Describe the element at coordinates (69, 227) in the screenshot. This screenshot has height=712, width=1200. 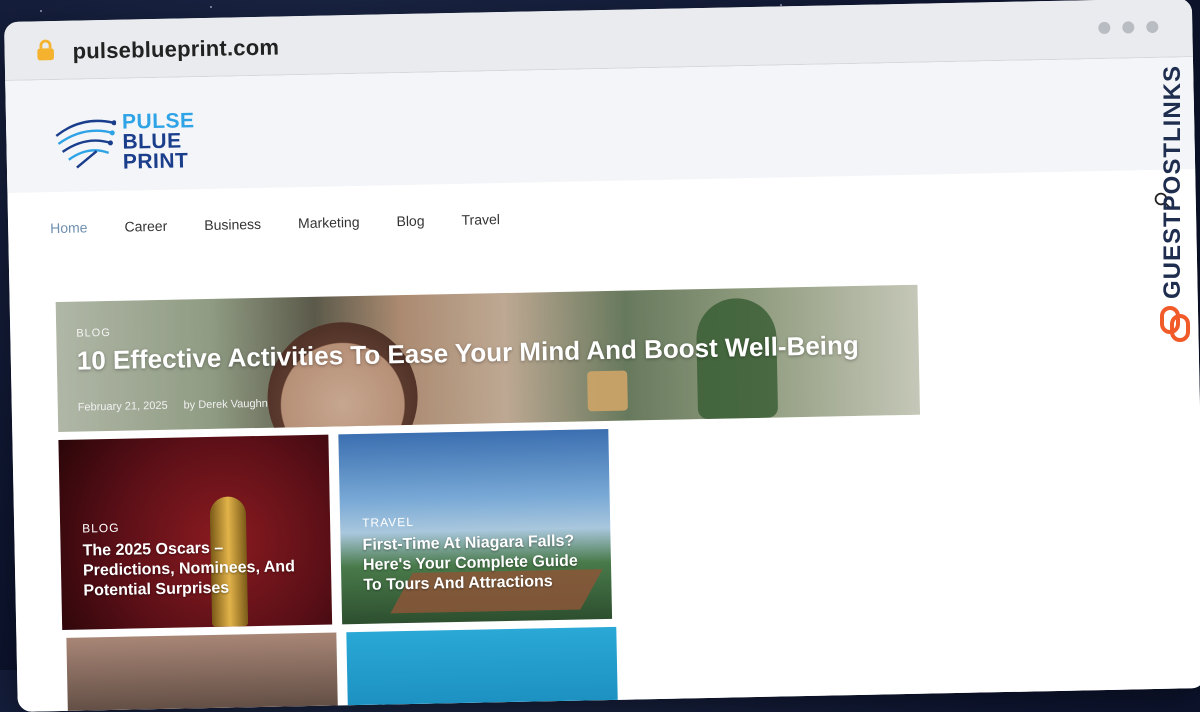
I see `nav-item-home: Home` at that location.